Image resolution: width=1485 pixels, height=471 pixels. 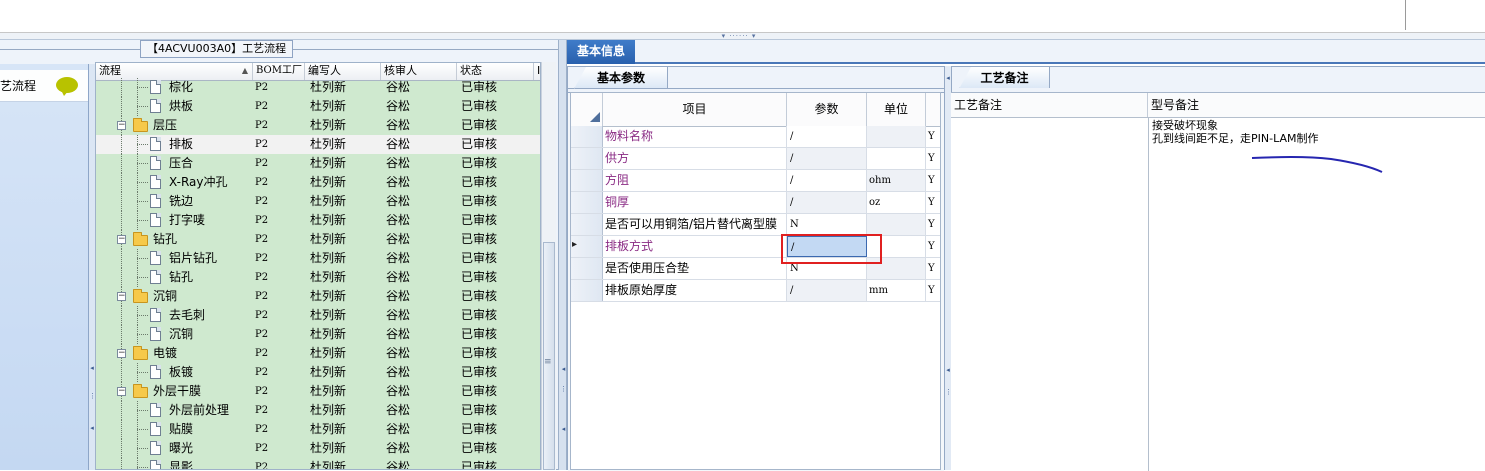 I want to click on column-header-item: 项目, so click(x=695, y=109).